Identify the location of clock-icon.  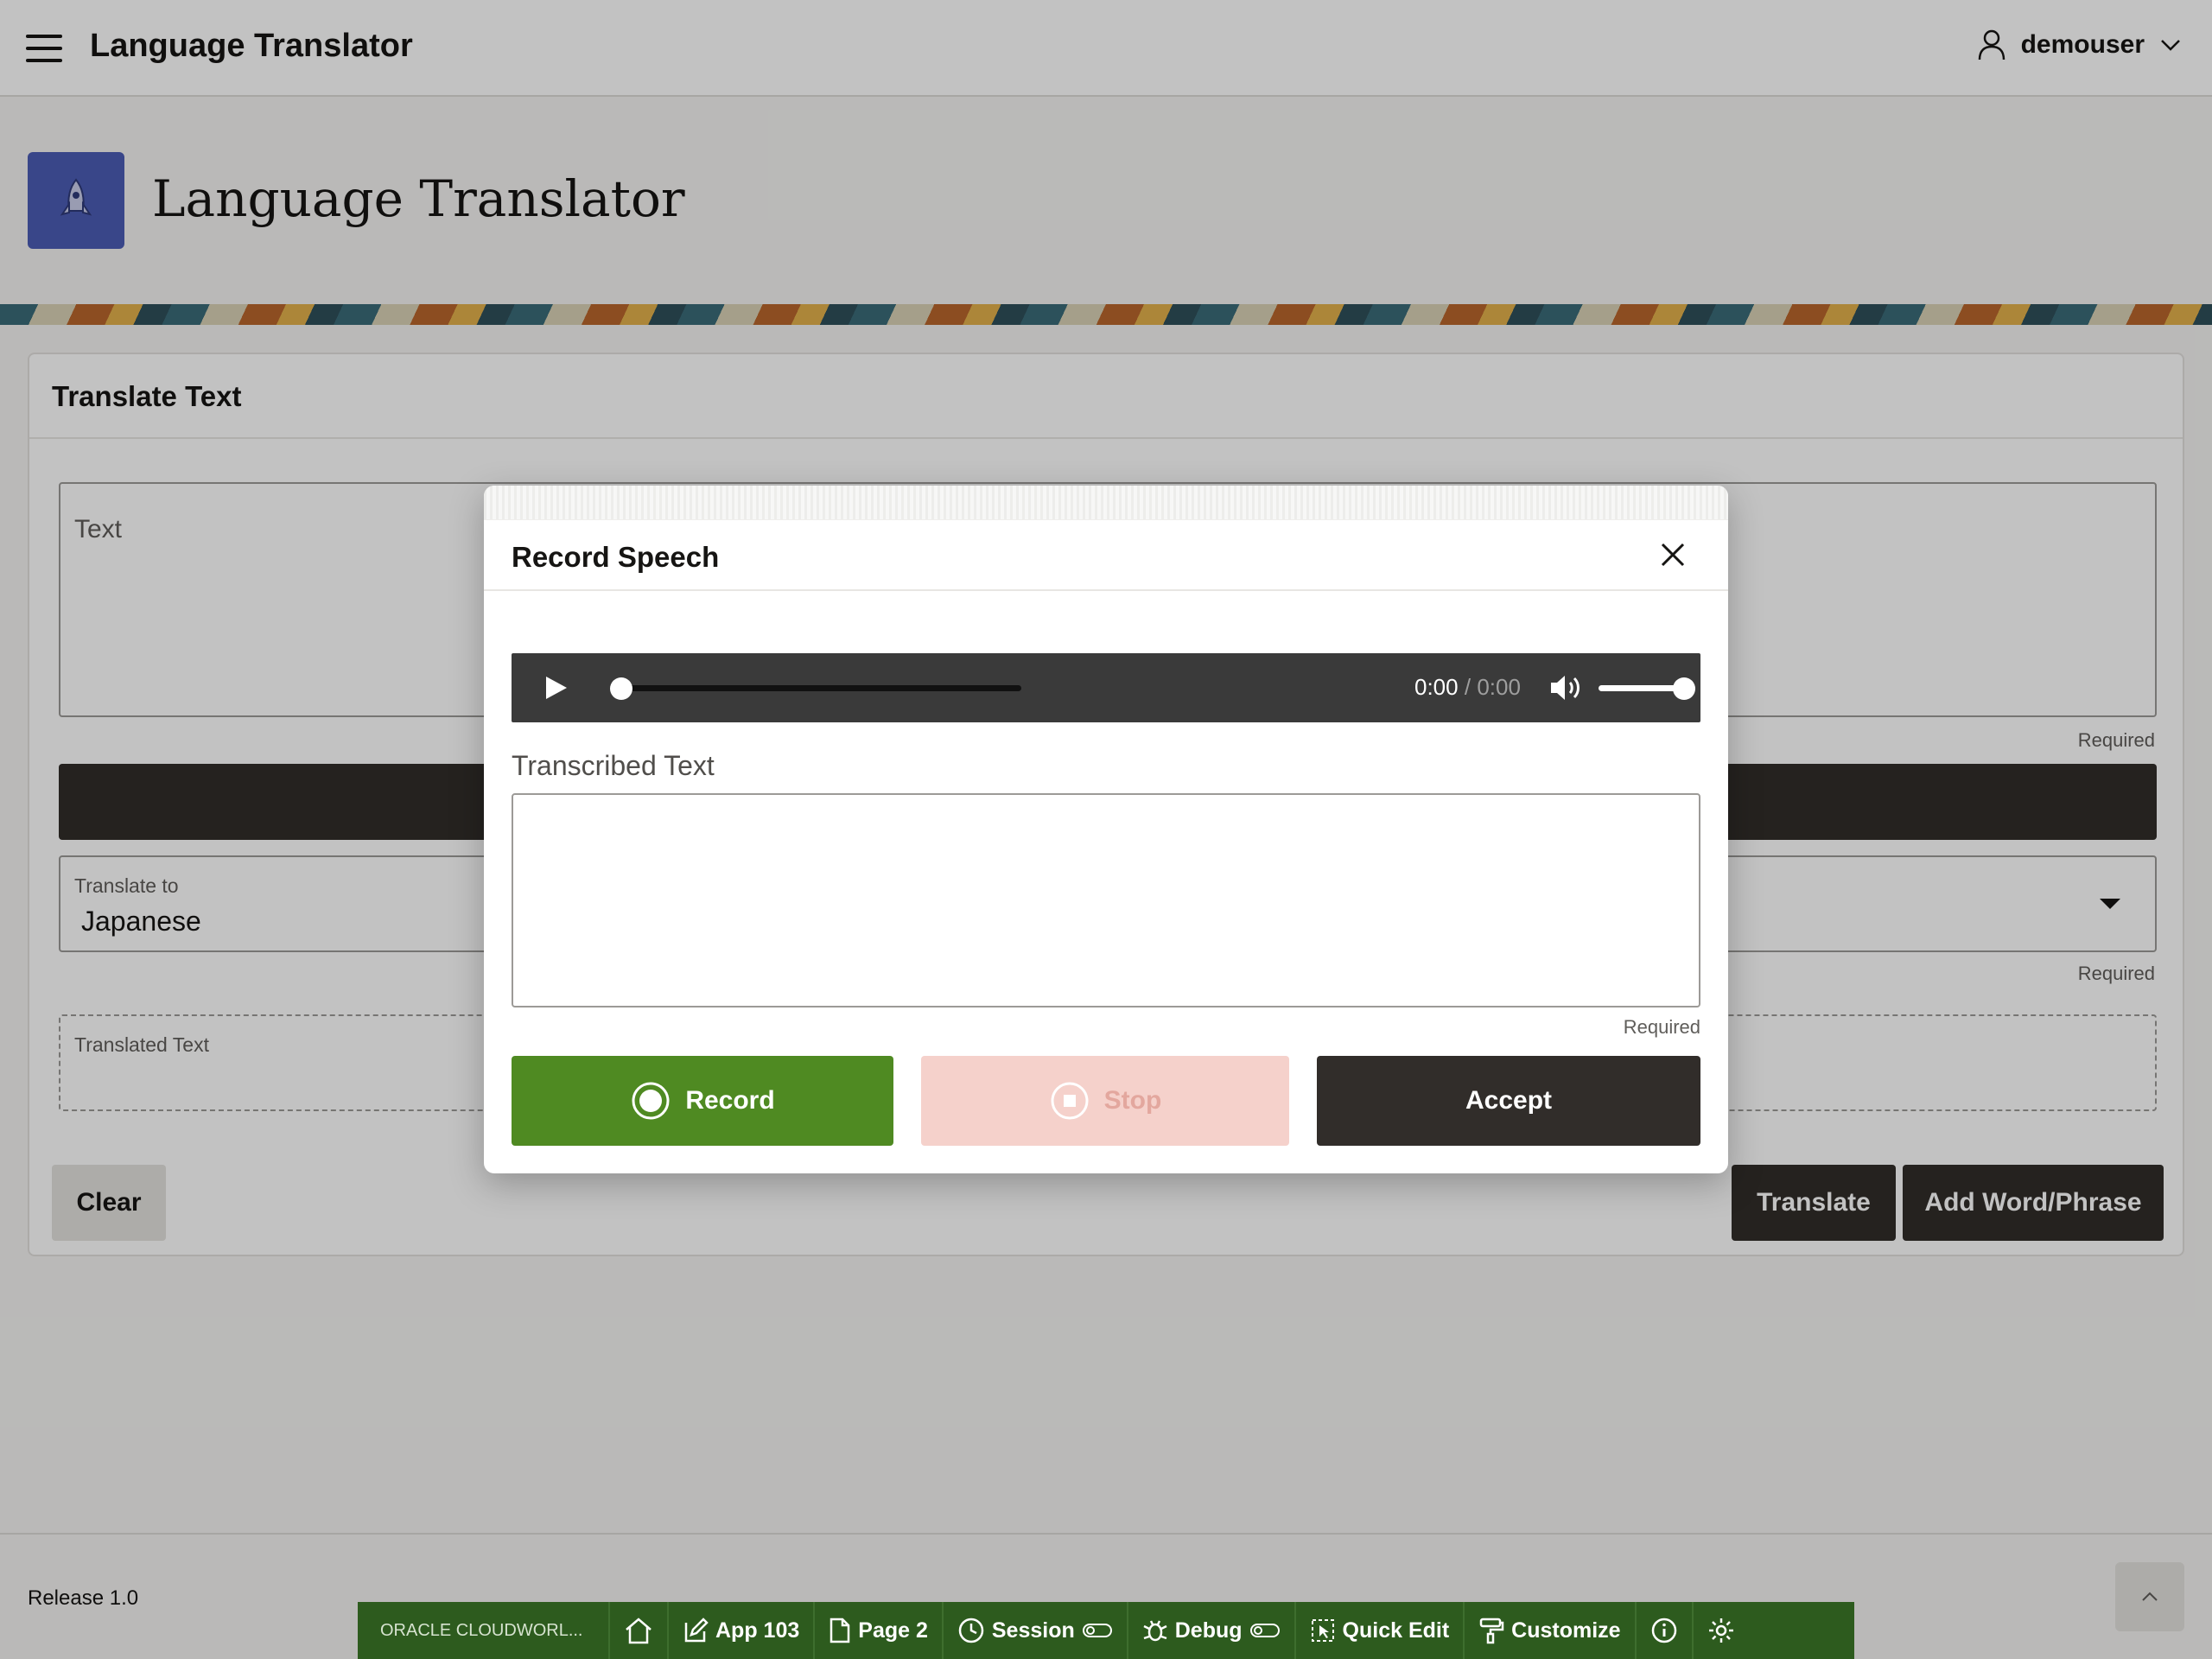
(971, 1630).